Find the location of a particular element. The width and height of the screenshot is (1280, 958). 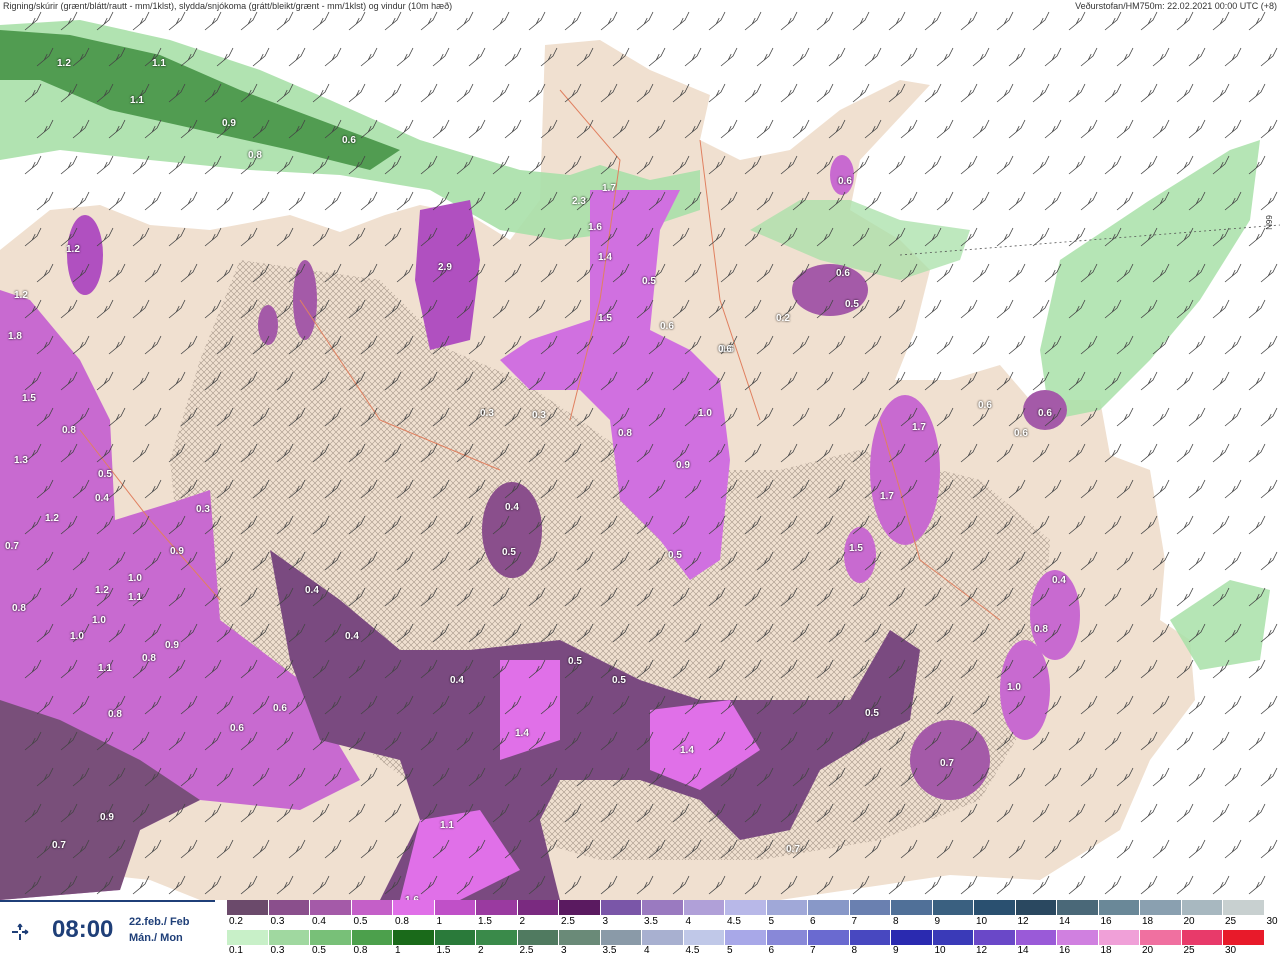

time-panel: 08:00 22.feb./ Feb Mán./ Mon is located at coordinates (107, 929).